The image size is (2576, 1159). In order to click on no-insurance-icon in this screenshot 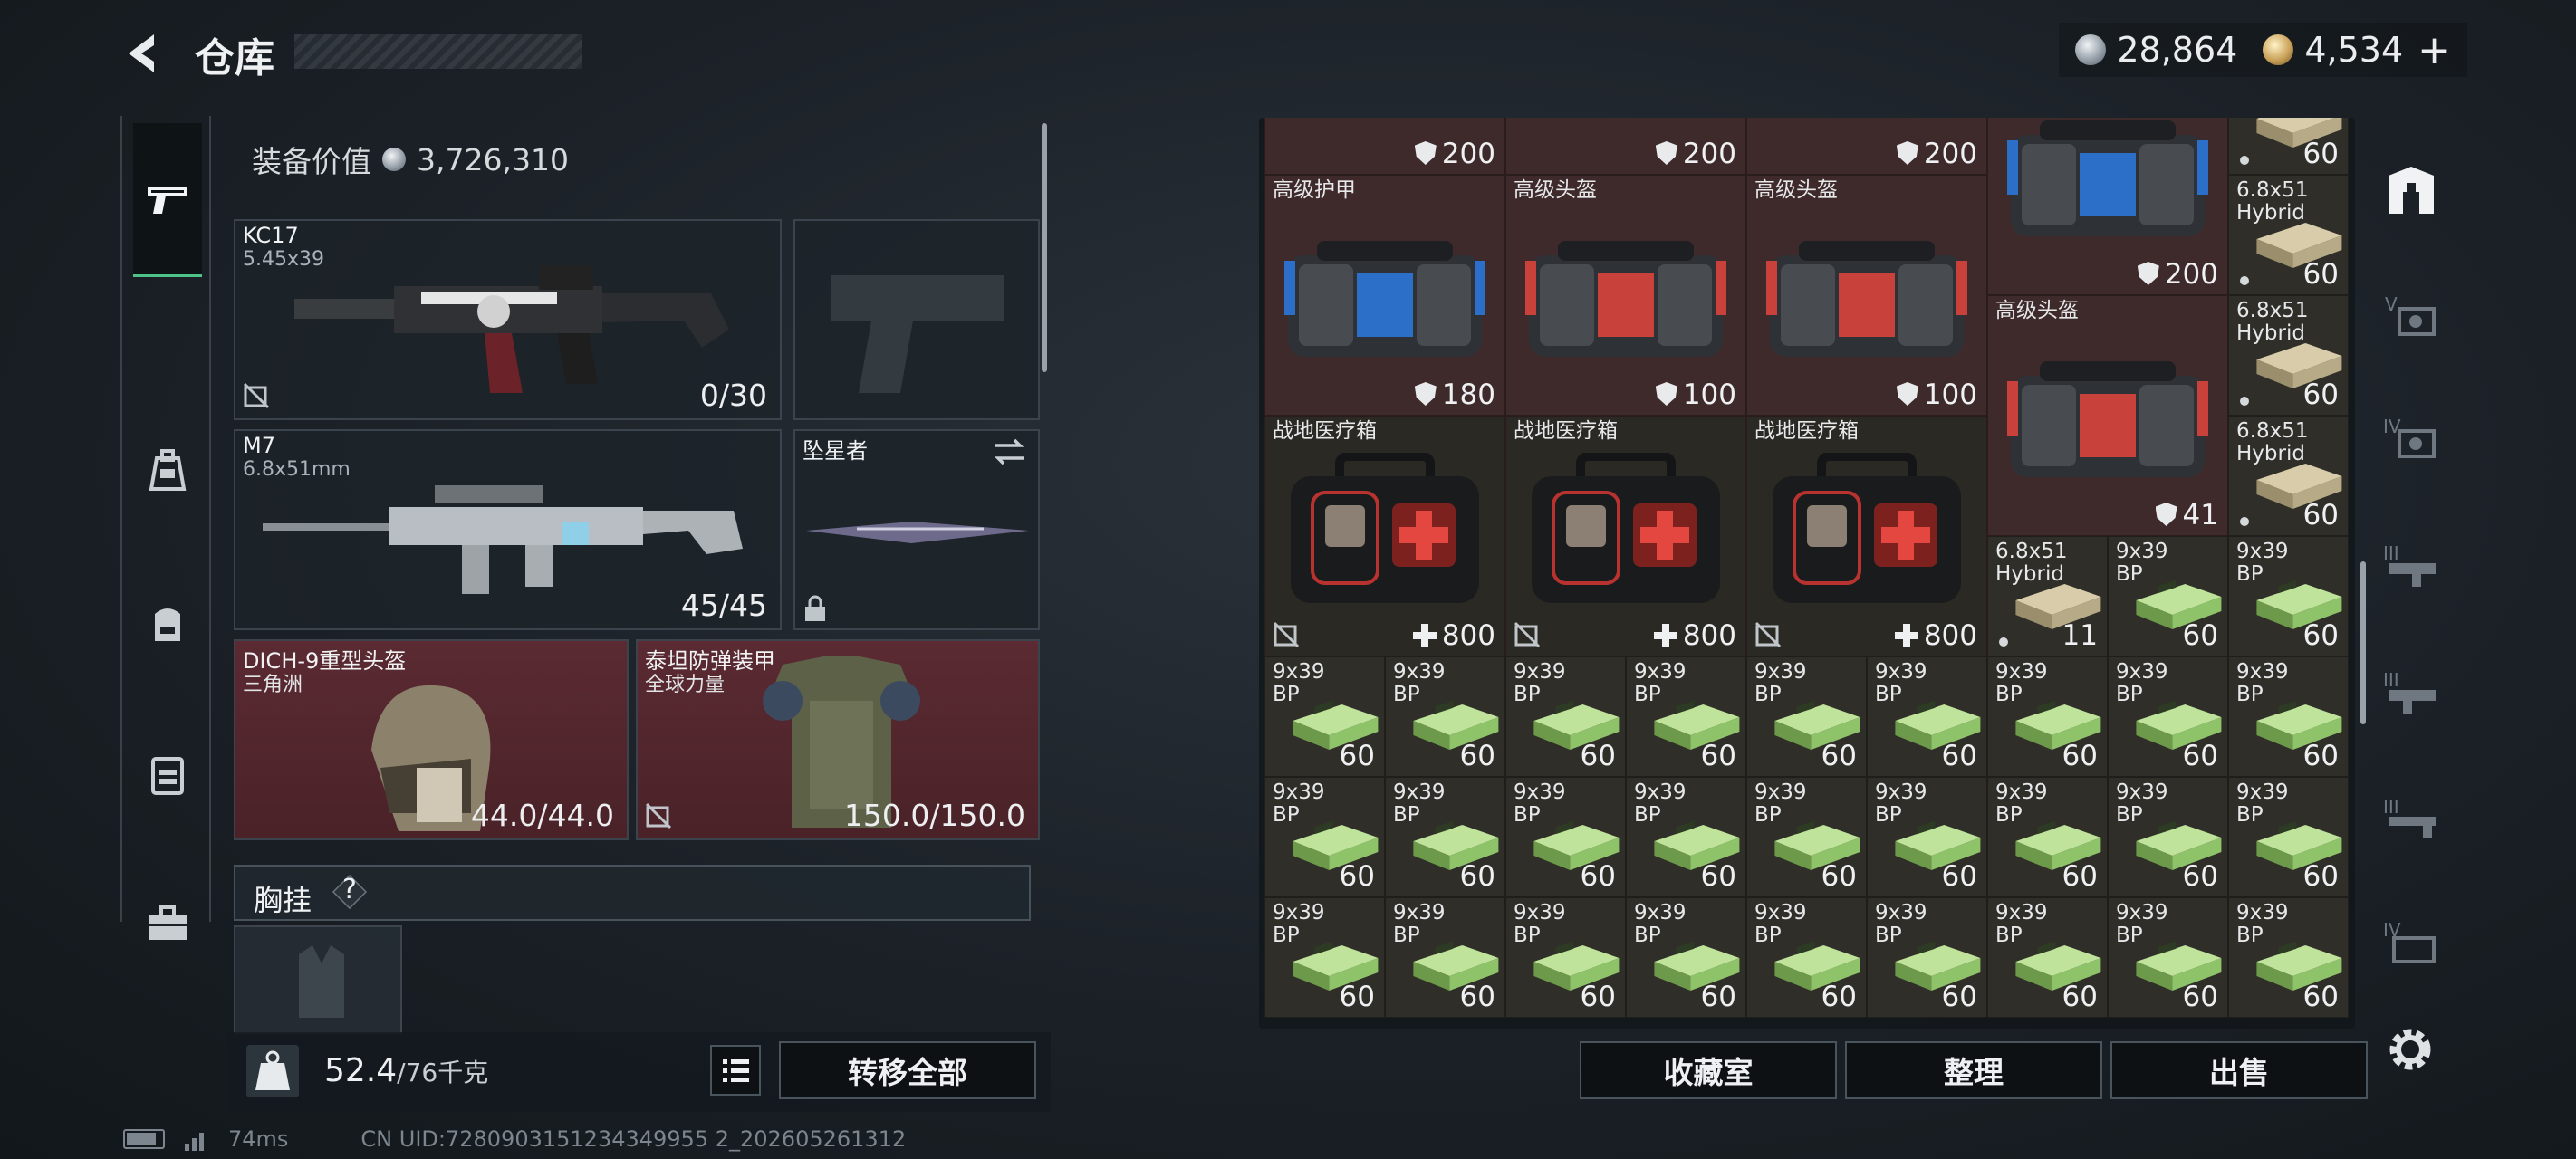, I will do `click(1768, 635)`.